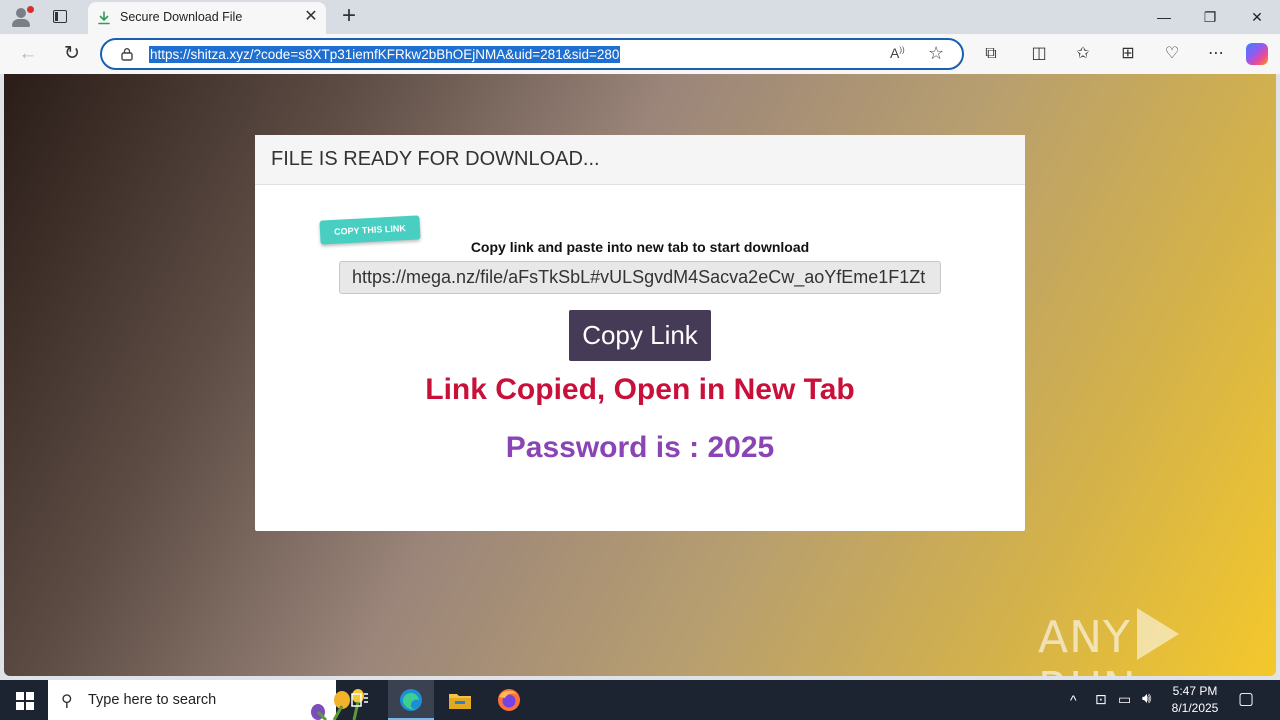  Describe the element at coordinates (1157, 634) in the screenshot. I see `play-icon` at that location.